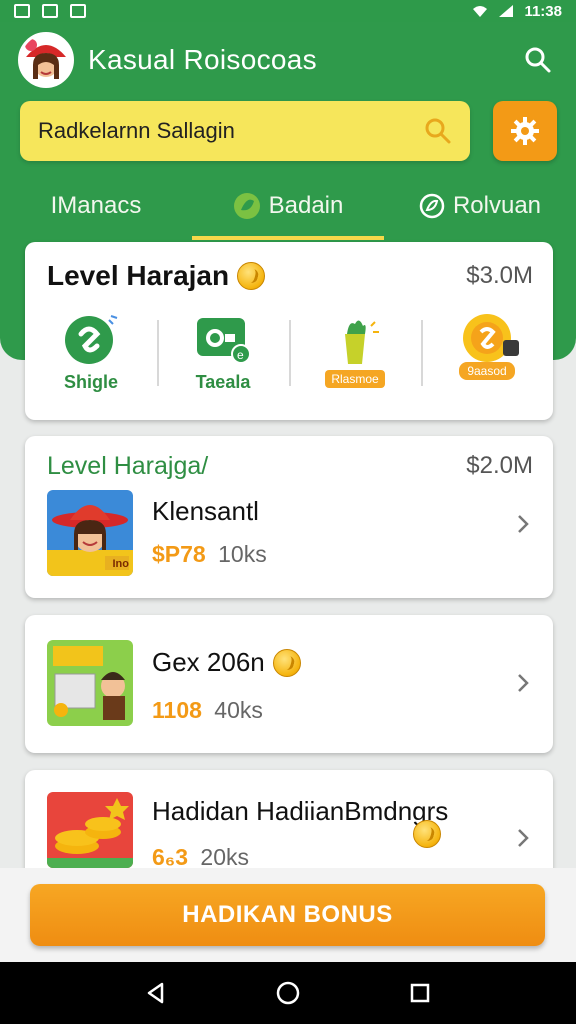 This screenshot has height=1024, width=576. What do you see at coordinates (209, 554) in the screenshot?
I see `item-meta: $P78 10ks` at bounding box center [209, 554].